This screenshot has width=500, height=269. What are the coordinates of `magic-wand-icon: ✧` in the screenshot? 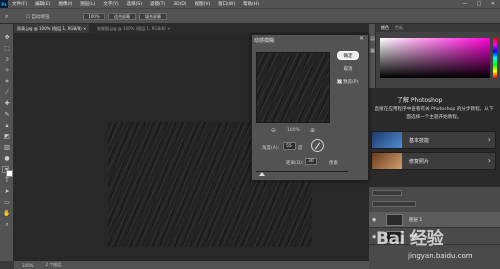 It's located at (7, 70).